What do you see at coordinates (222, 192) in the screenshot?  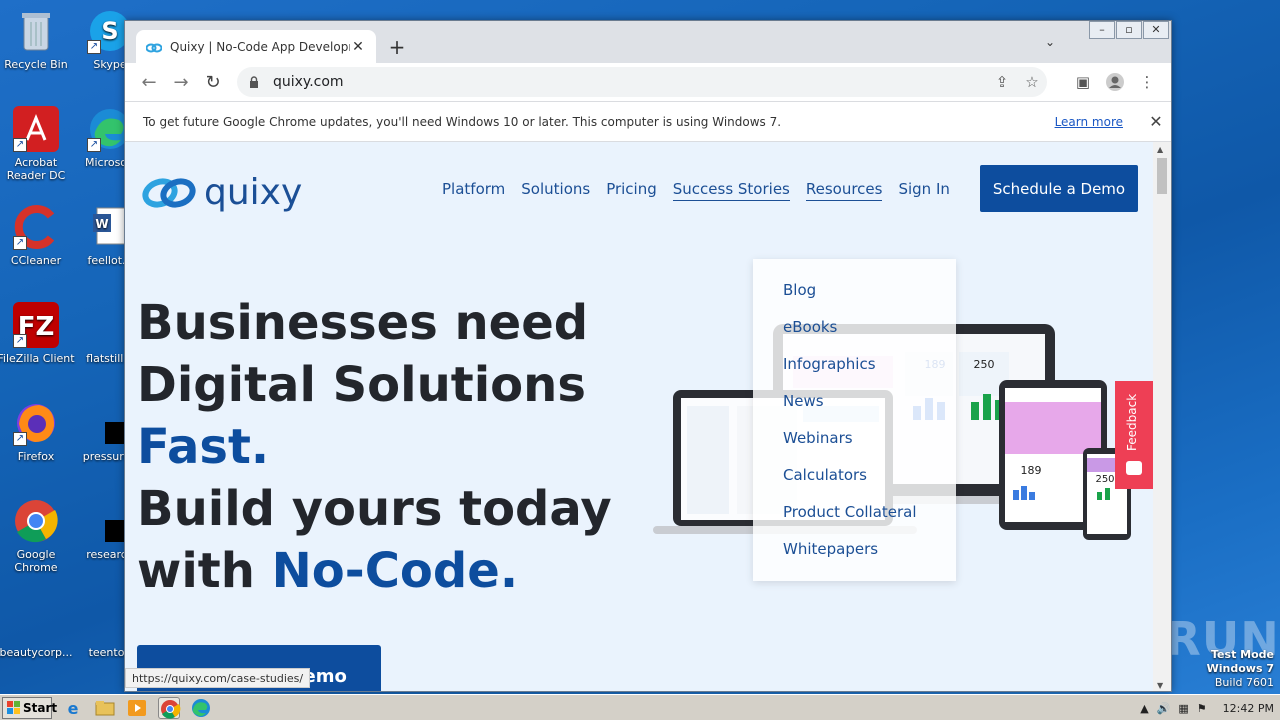 I see `quixy-logo: quixy` at bounding box center [222, 192].